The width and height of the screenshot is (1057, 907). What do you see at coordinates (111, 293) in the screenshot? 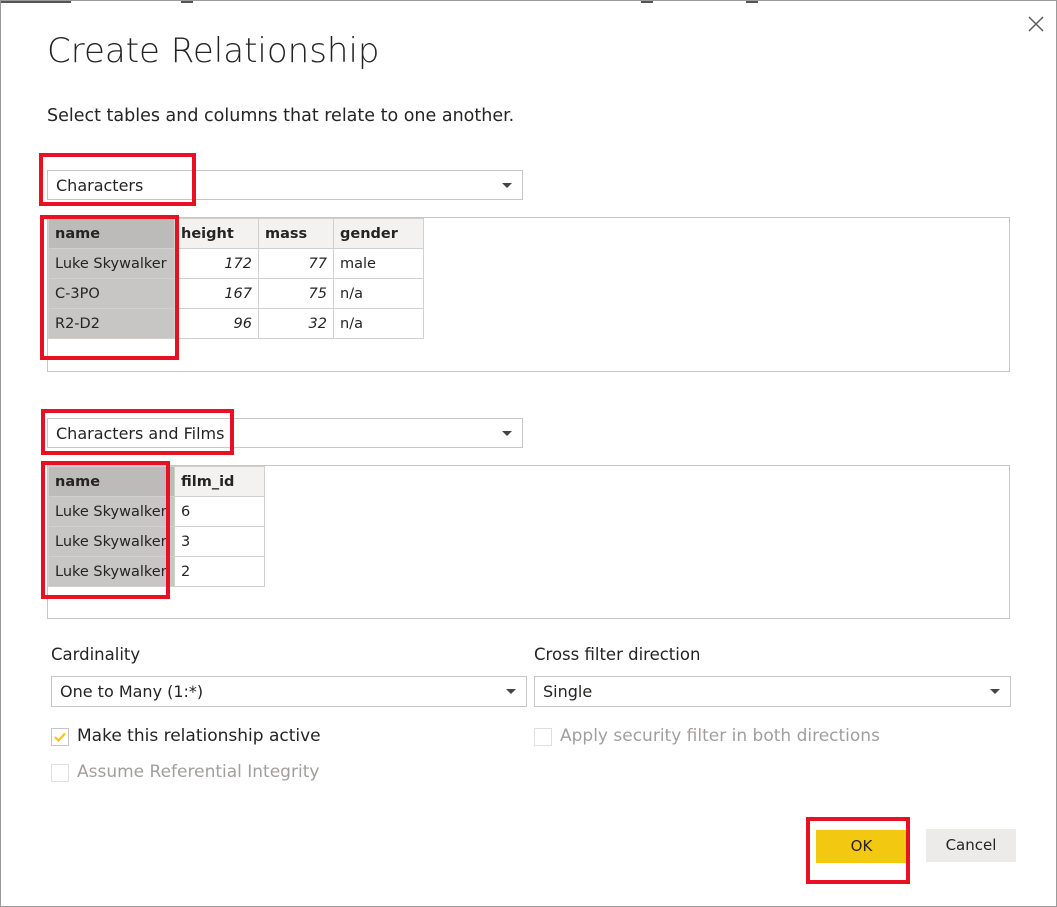
I see `table-cell: C-3PO` at bounding box center [111, 293].